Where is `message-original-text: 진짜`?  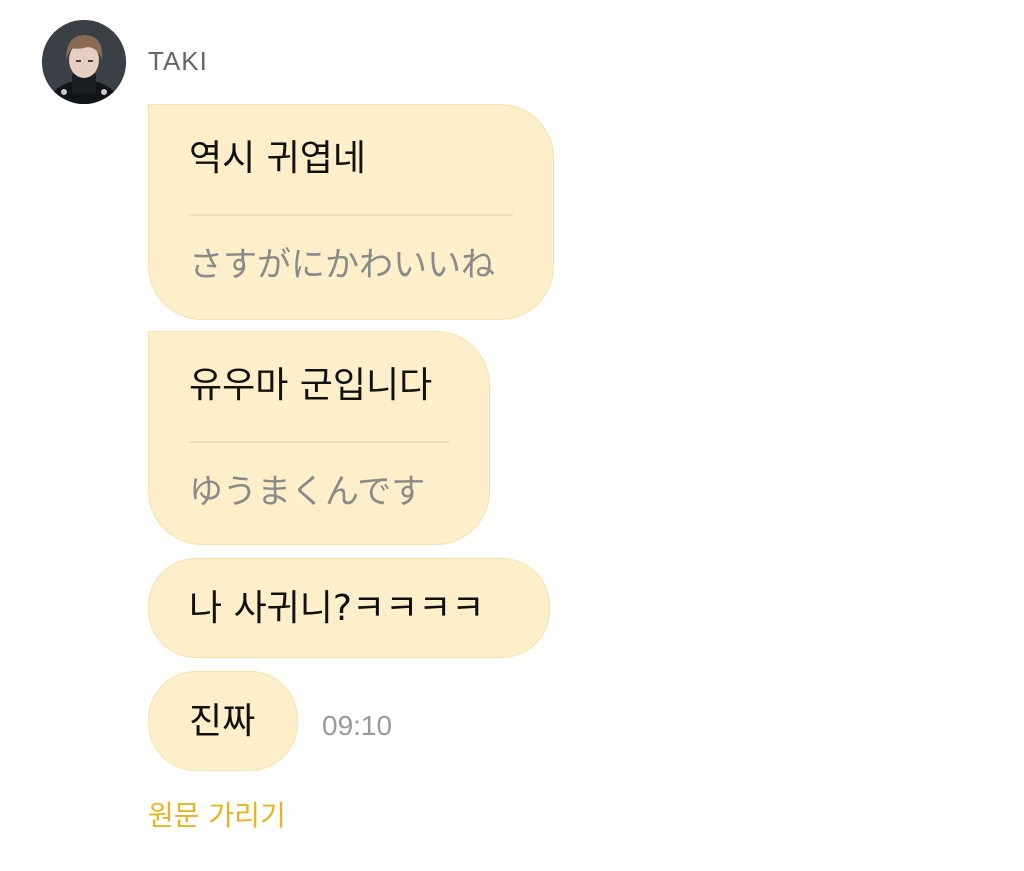 message-original-text: 진짜 is located at coordinates (222, 721).